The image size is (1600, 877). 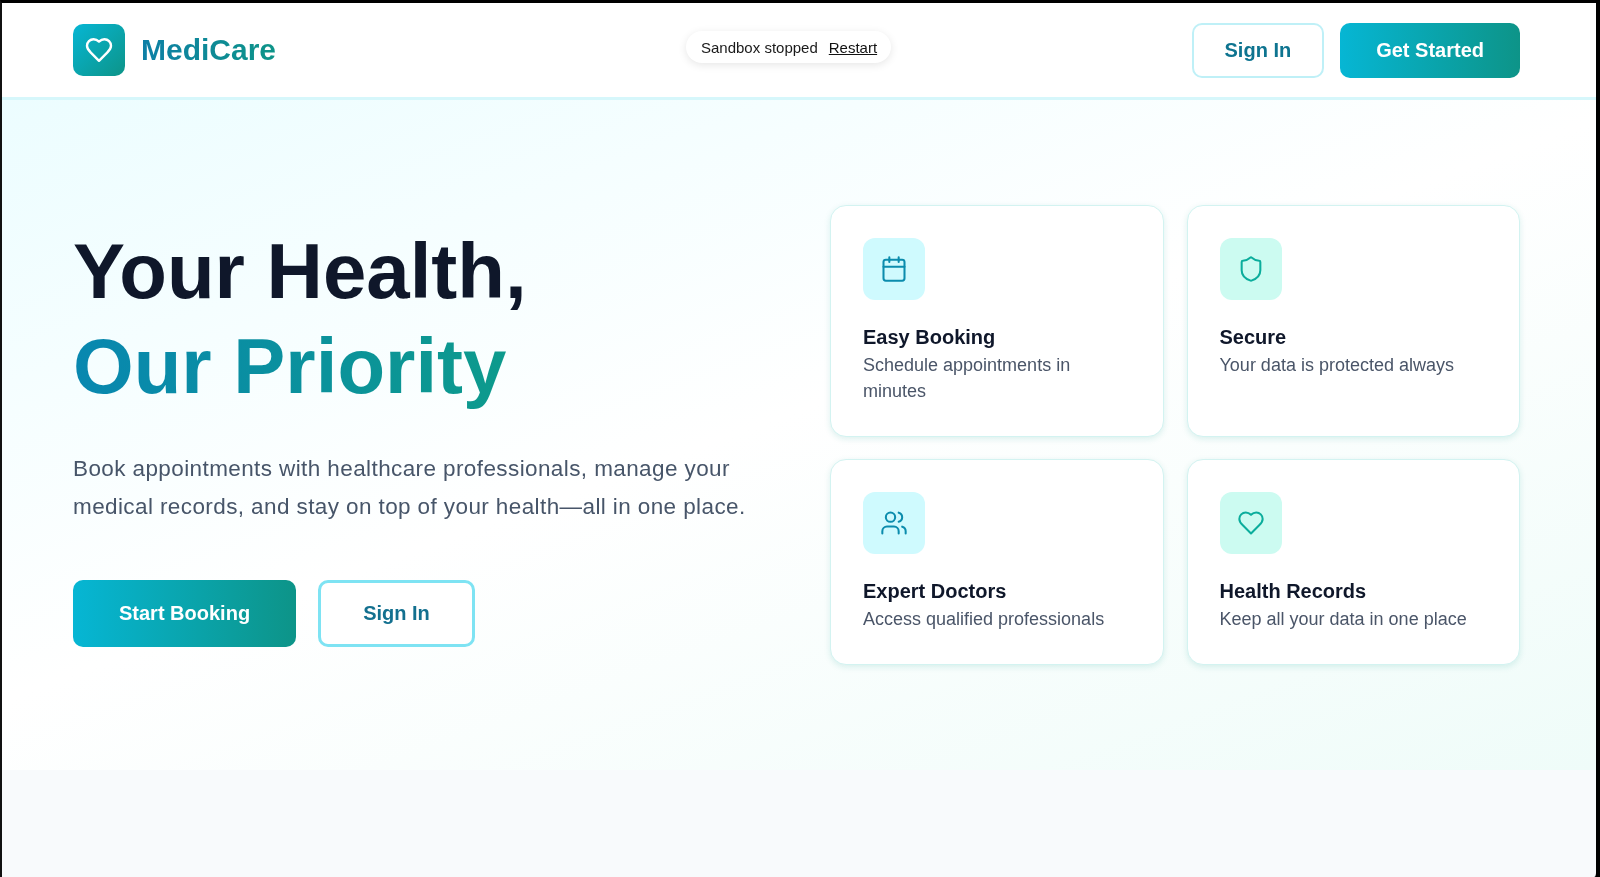 I want to click on feature-title: Easy Booking, so click(x=929, y=337).